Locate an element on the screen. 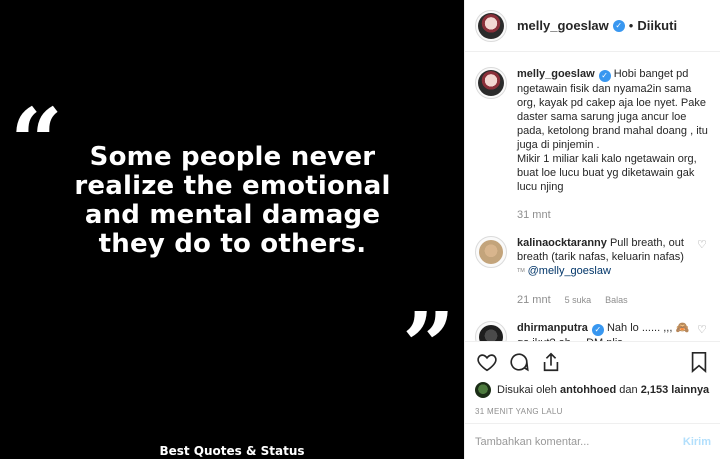 The image size is (720, 459). share-icon is located at coordinates (551, 362).